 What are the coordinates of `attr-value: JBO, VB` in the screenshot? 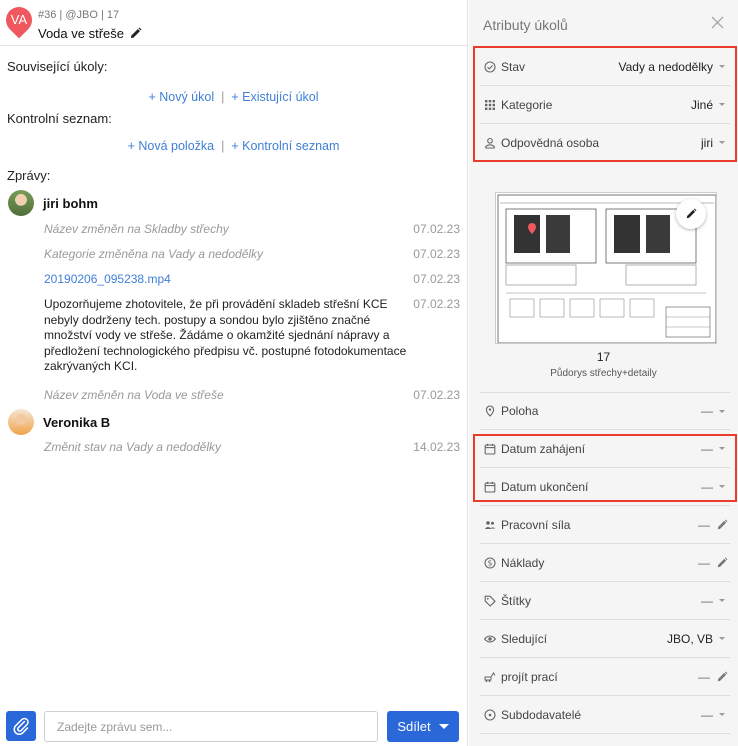 It's located at (689, 638).